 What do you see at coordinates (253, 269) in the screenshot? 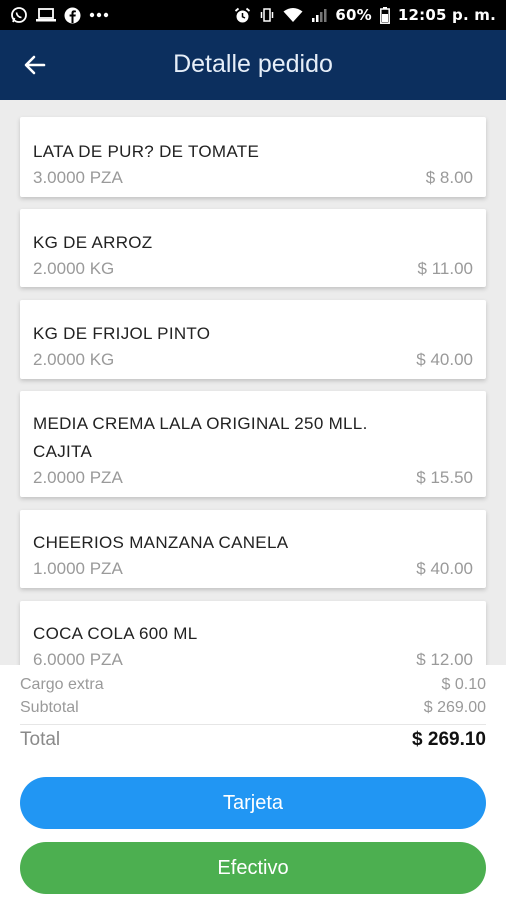
I see `item-detail-row: 2.0000 KG $ 11.00` at bounding box center [253, 269].